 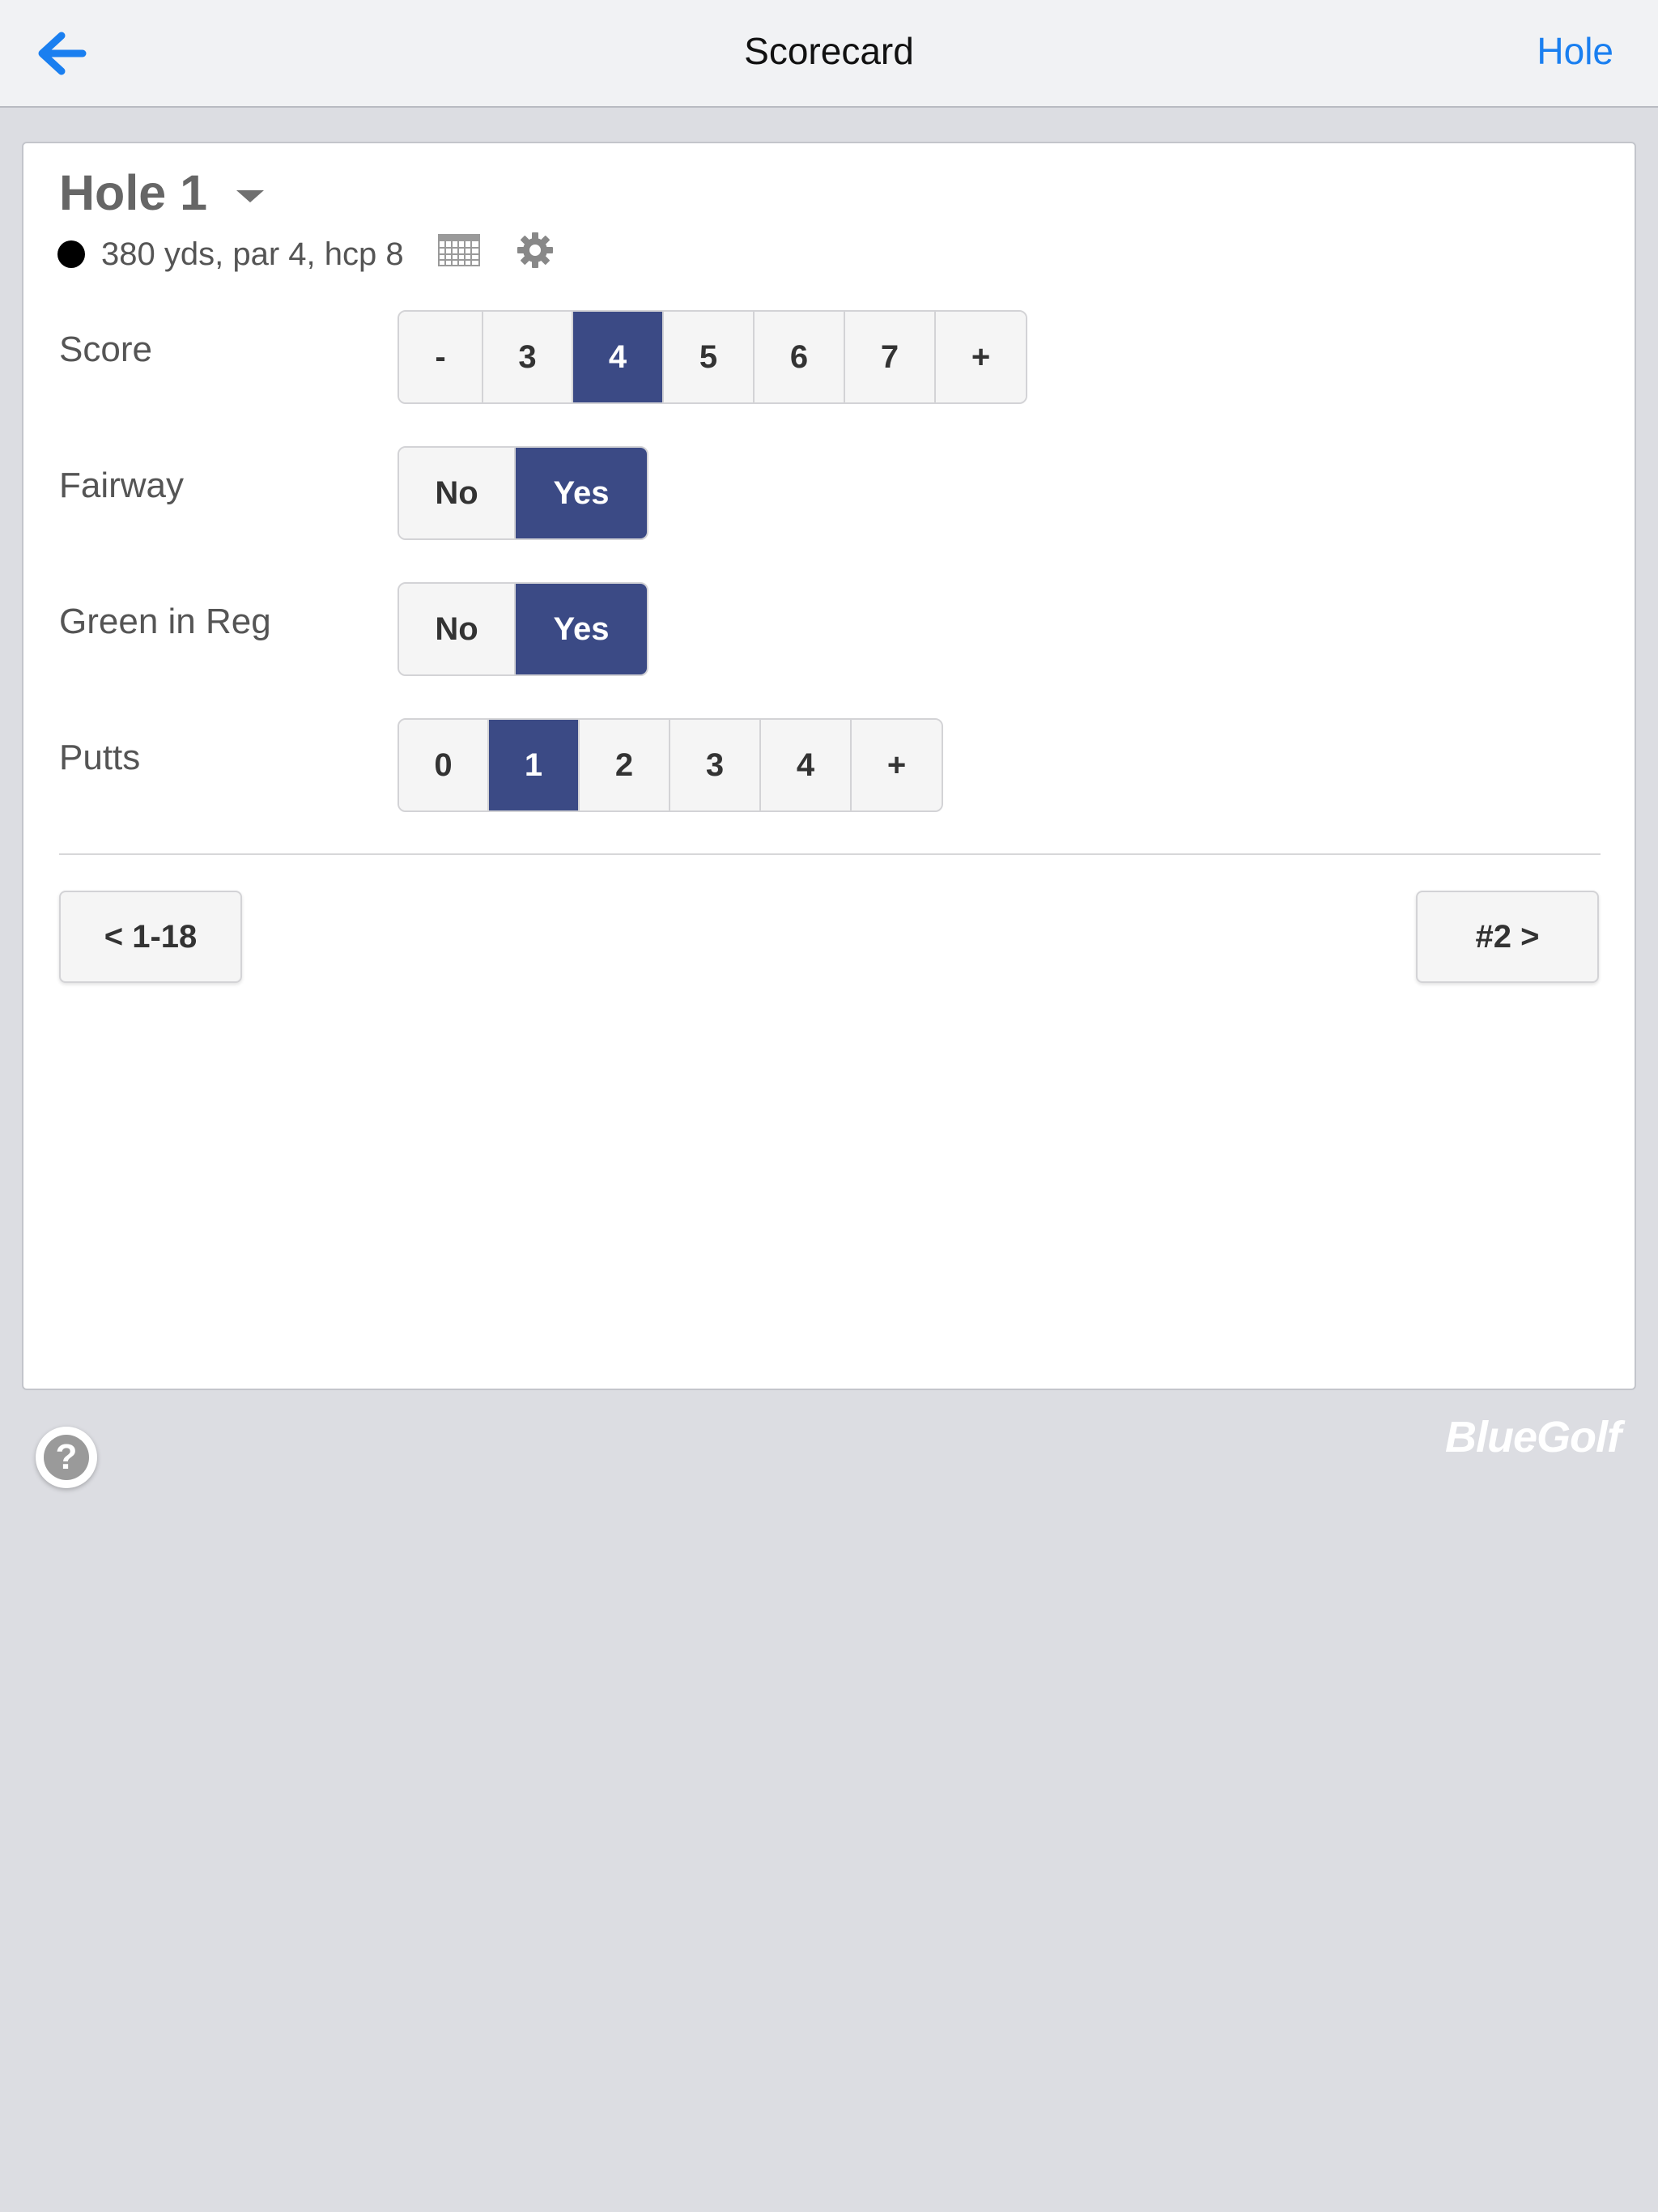 What do you see at coordinates (829, 51) in the screenshot?
I see `page-title: Scorecard` at bounding box center [829, 51].